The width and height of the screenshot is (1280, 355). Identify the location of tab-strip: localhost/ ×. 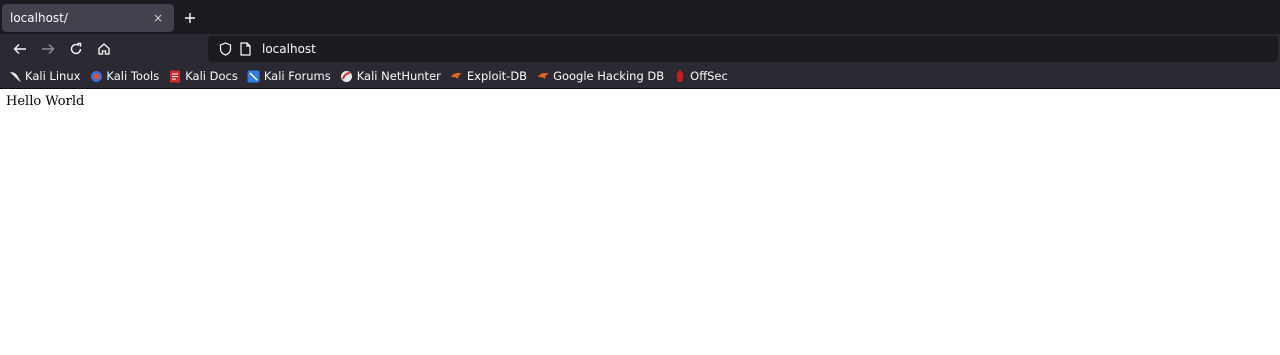
(640, 17).